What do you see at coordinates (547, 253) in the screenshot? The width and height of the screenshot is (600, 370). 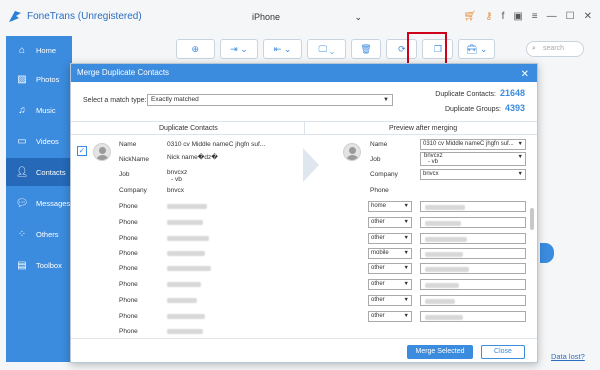 I see `side-action-button` at bounding box center [547, 253].